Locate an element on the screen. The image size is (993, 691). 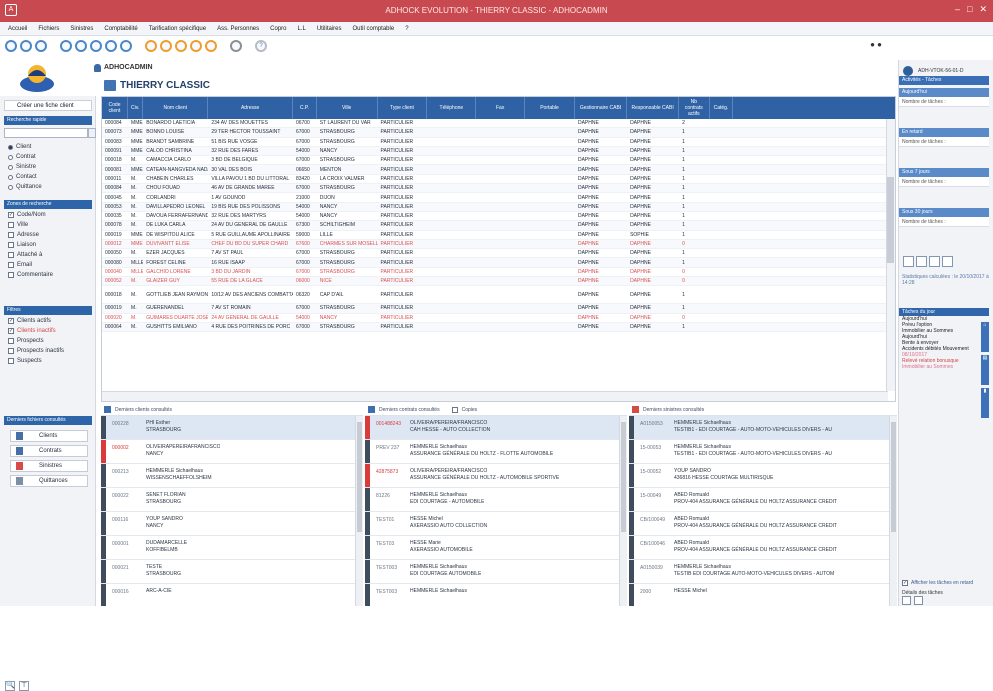
copies-checkbox is located at coordinates (454, 409).